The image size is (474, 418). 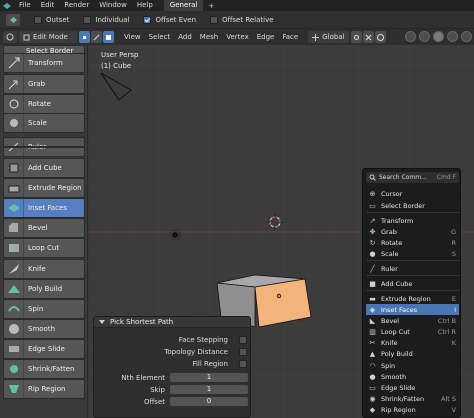 I want to click on shelf-item-scale: Scale, so click(x=44, y=123).